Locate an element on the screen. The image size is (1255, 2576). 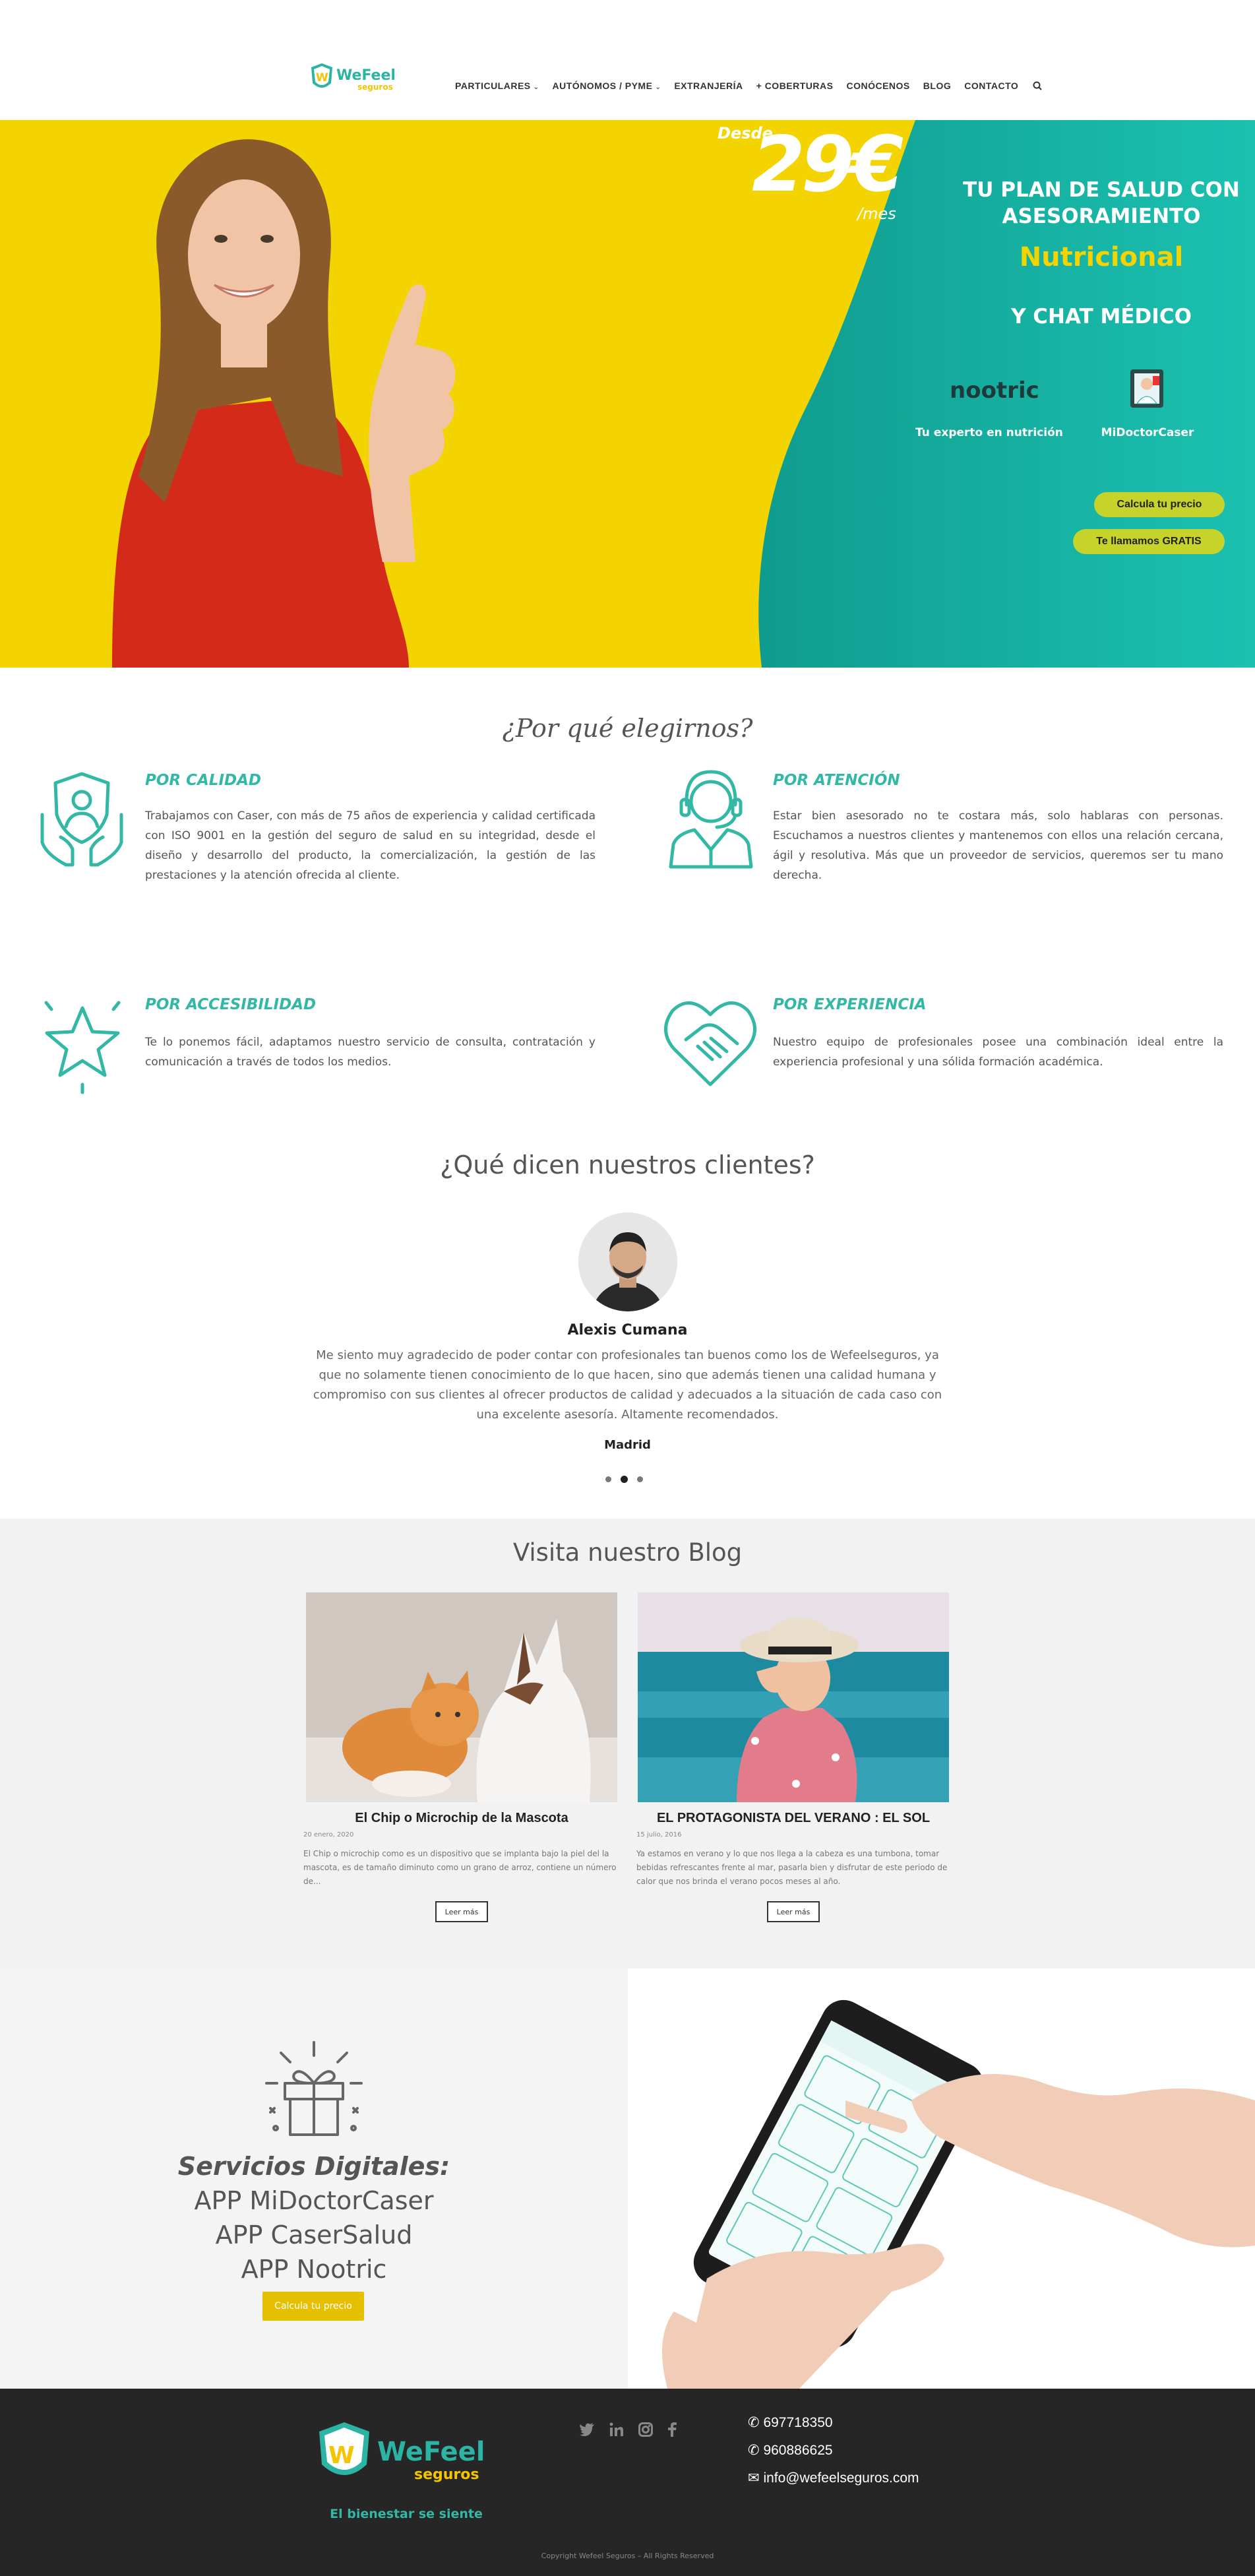
headset-agent-icon is located at coordinates (711, 819).